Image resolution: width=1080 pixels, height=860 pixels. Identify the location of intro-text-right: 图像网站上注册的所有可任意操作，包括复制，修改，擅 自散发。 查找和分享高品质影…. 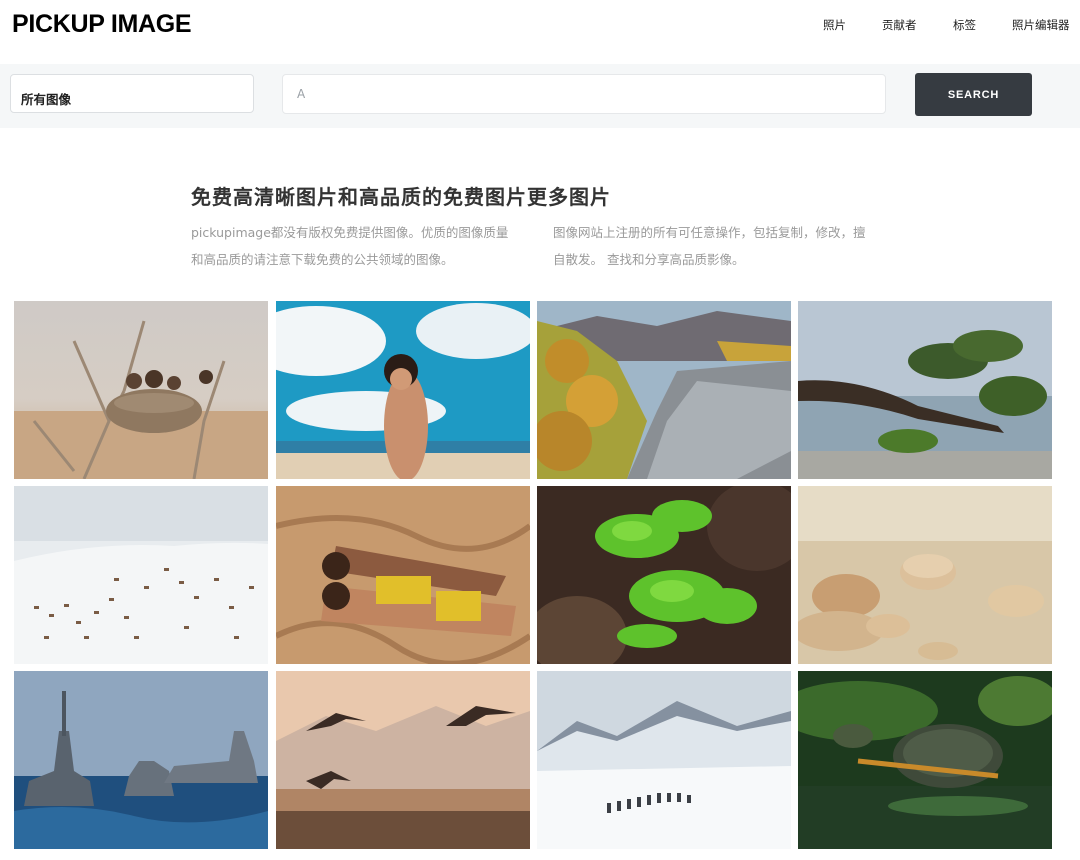
(718, 246).